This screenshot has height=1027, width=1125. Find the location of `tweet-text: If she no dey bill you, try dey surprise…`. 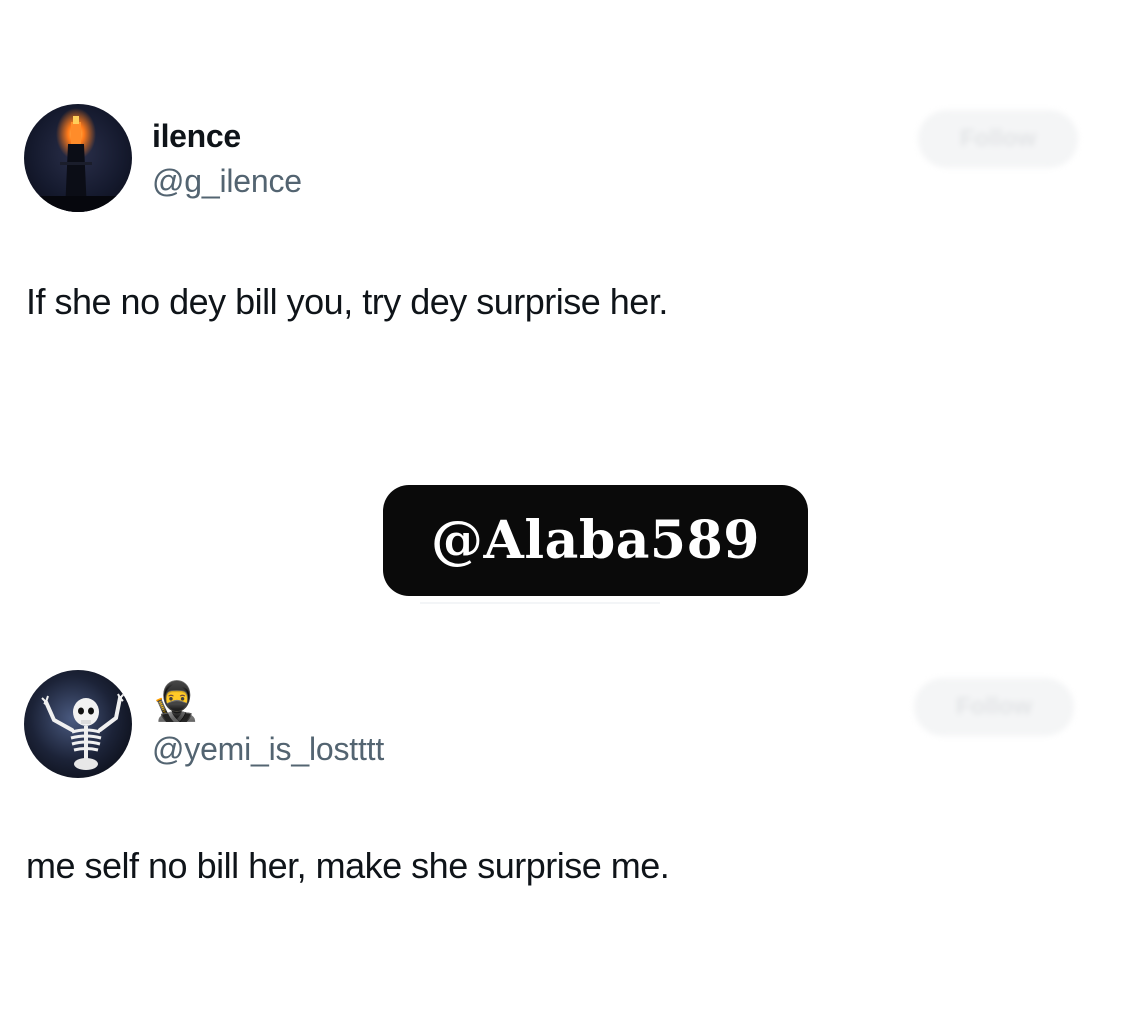

tweet-text: If she no dey bill you, try dey surprise… is located at coordinates (347, 301).